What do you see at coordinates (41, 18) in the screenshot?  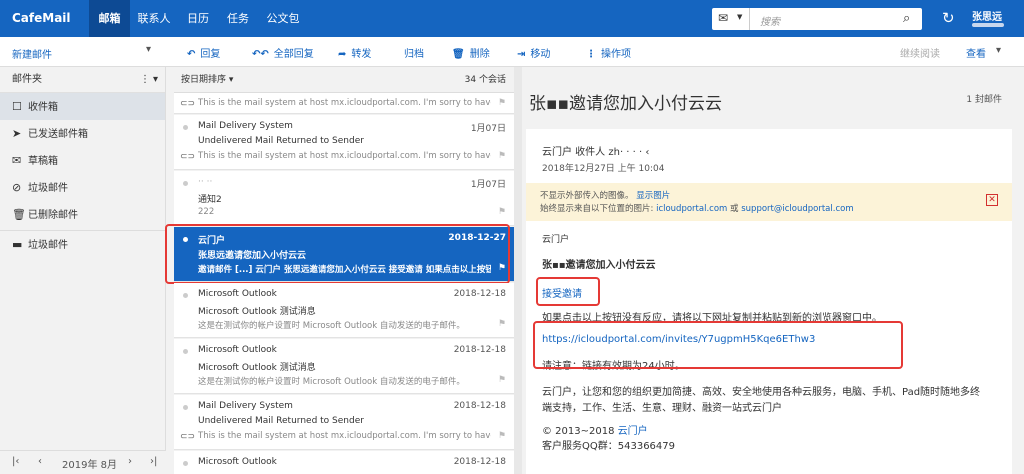 I see `app-logo: CafeMail` at bounding box center [41, 18].